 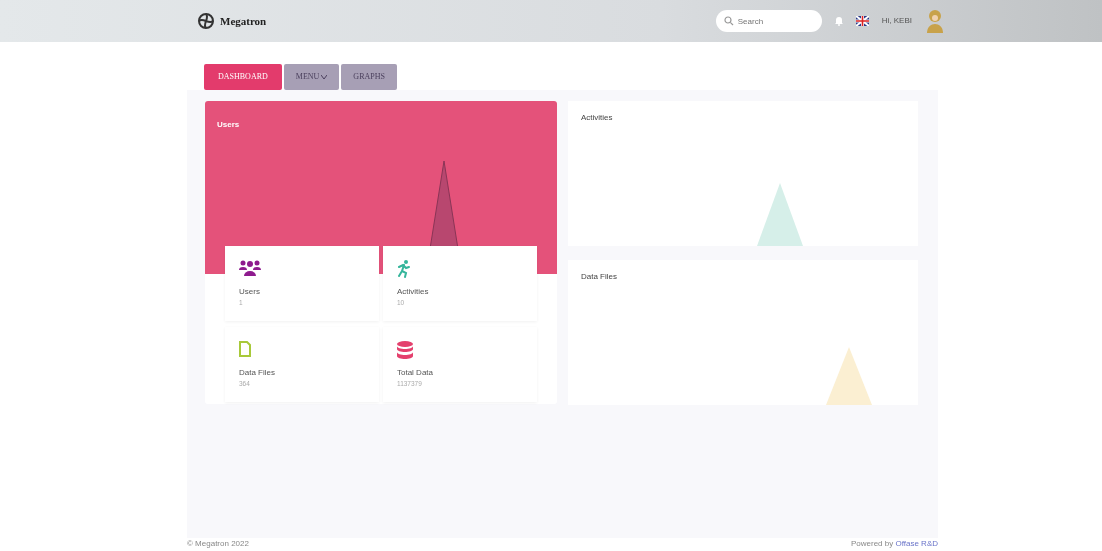 I want to click on powered-by-text: Powered by Offase R&D, so click(x=894, y=544).